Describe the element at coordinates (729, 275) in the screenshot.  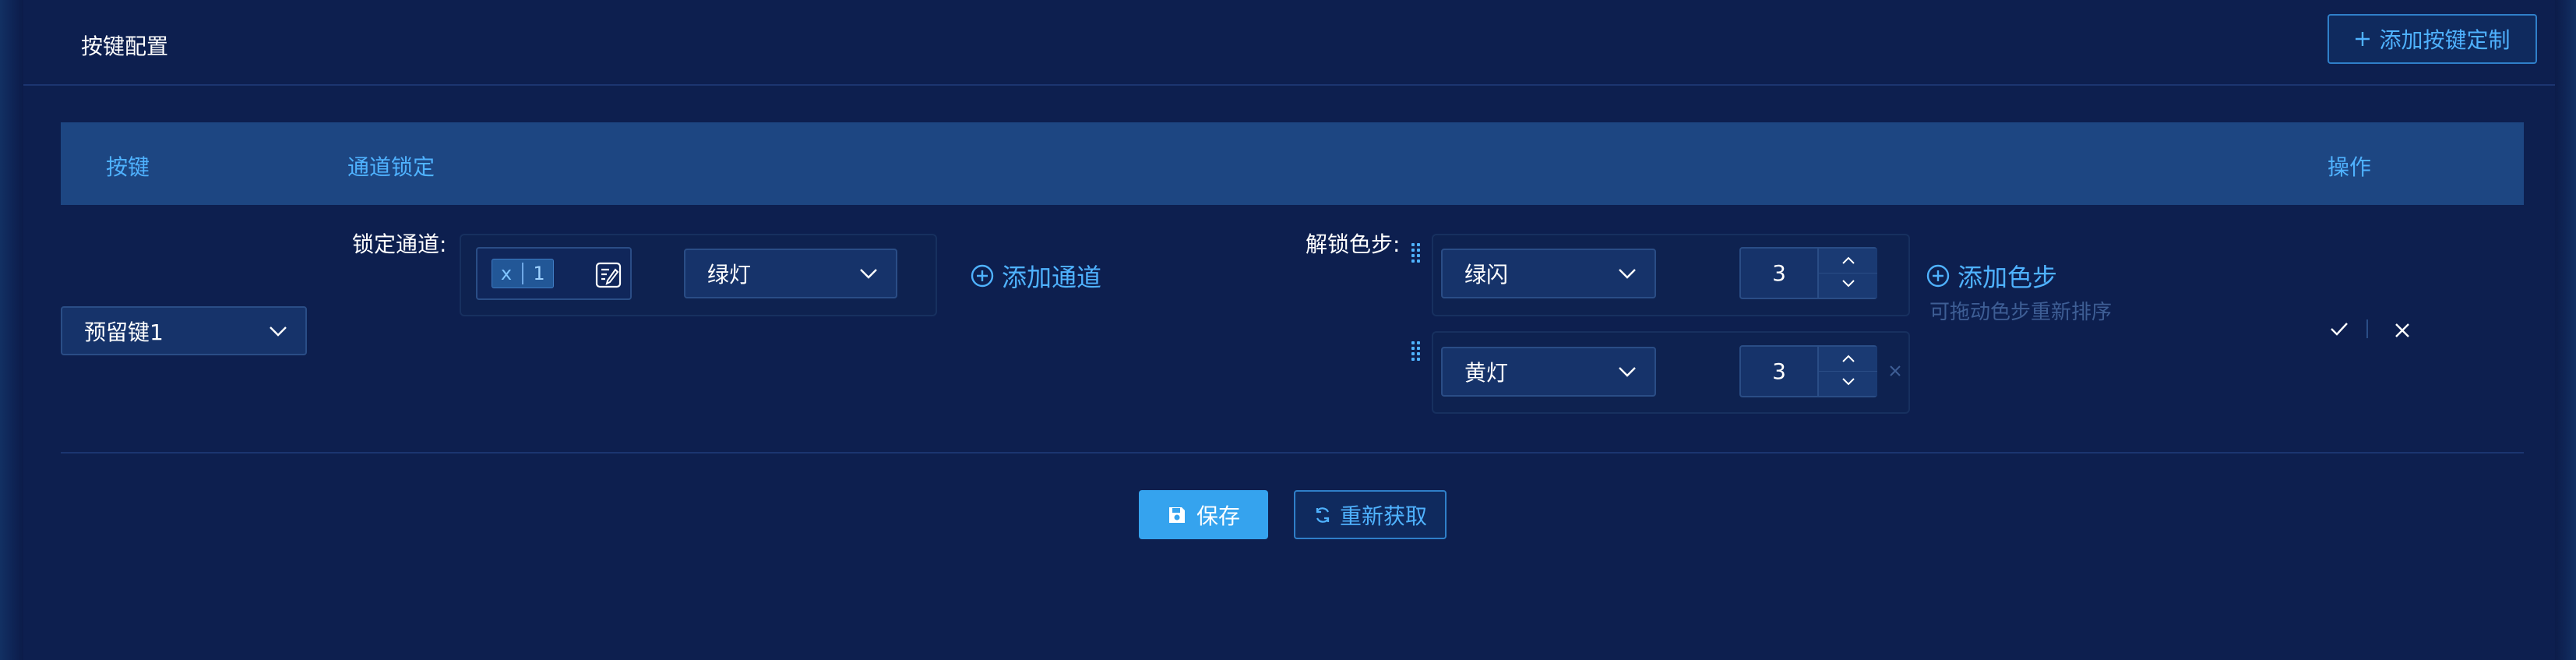
I see `light-select-value: 绿灯` at that location.